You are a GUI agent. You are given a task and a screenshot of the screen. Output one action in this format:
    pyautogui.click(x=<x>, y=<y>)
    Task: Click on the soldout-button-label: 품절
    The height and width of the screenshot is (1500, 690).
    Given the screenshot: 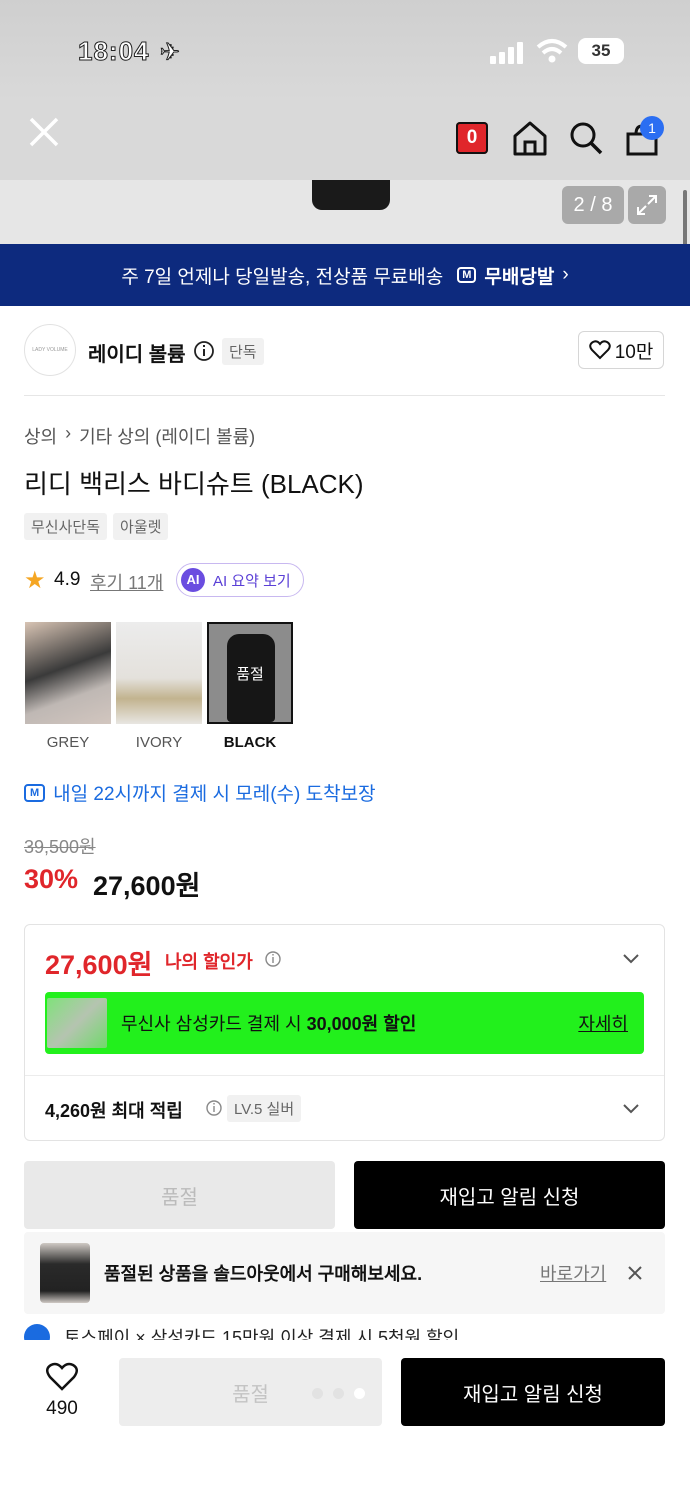 What is the action you would take?
    pyautogui.click(x=179, y=1197)
    